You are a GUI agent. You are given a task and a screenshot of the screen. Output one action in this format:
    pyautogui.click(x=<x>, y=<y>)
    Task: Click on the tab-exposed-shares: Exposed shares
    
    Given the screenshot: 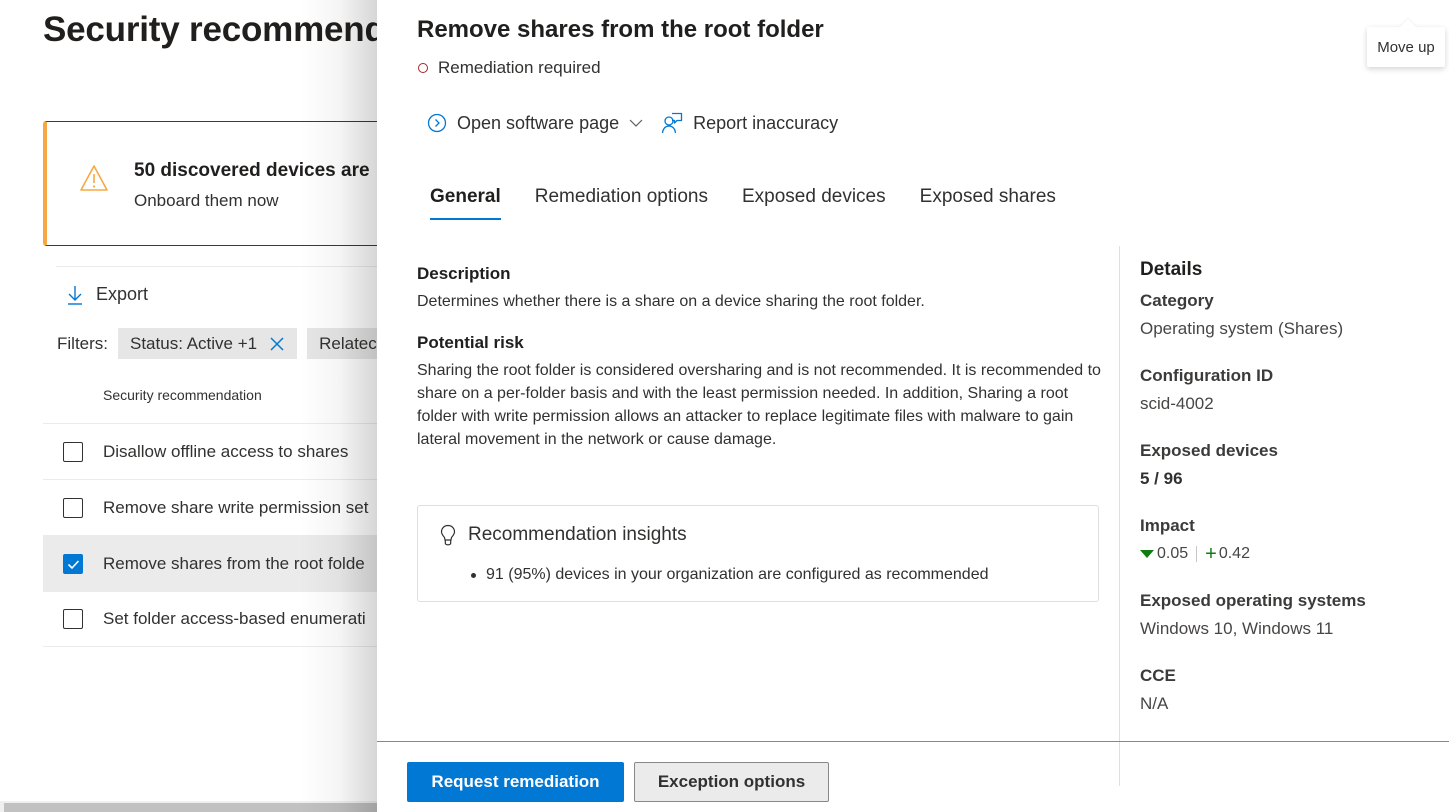 What is the action you would take?
    pyautogui.click(x=988, y=203)
    